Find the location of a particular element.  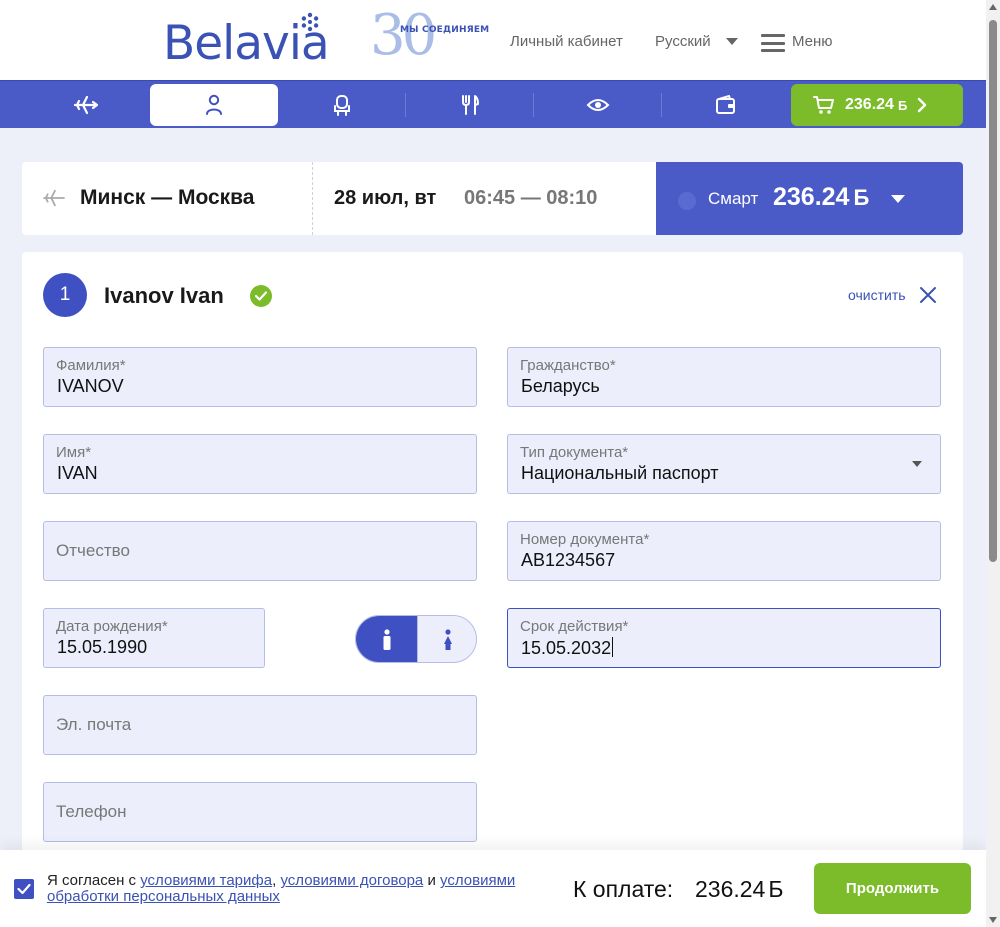

step-flights is located at coordinates (86, 105).